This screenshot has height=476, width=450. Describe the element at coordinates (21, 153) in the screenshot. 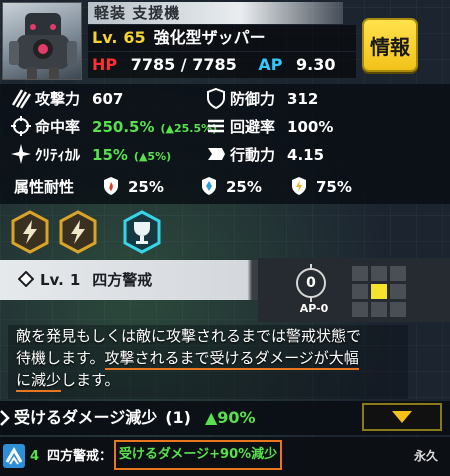

I see `sparkle-star-icon` at that location.